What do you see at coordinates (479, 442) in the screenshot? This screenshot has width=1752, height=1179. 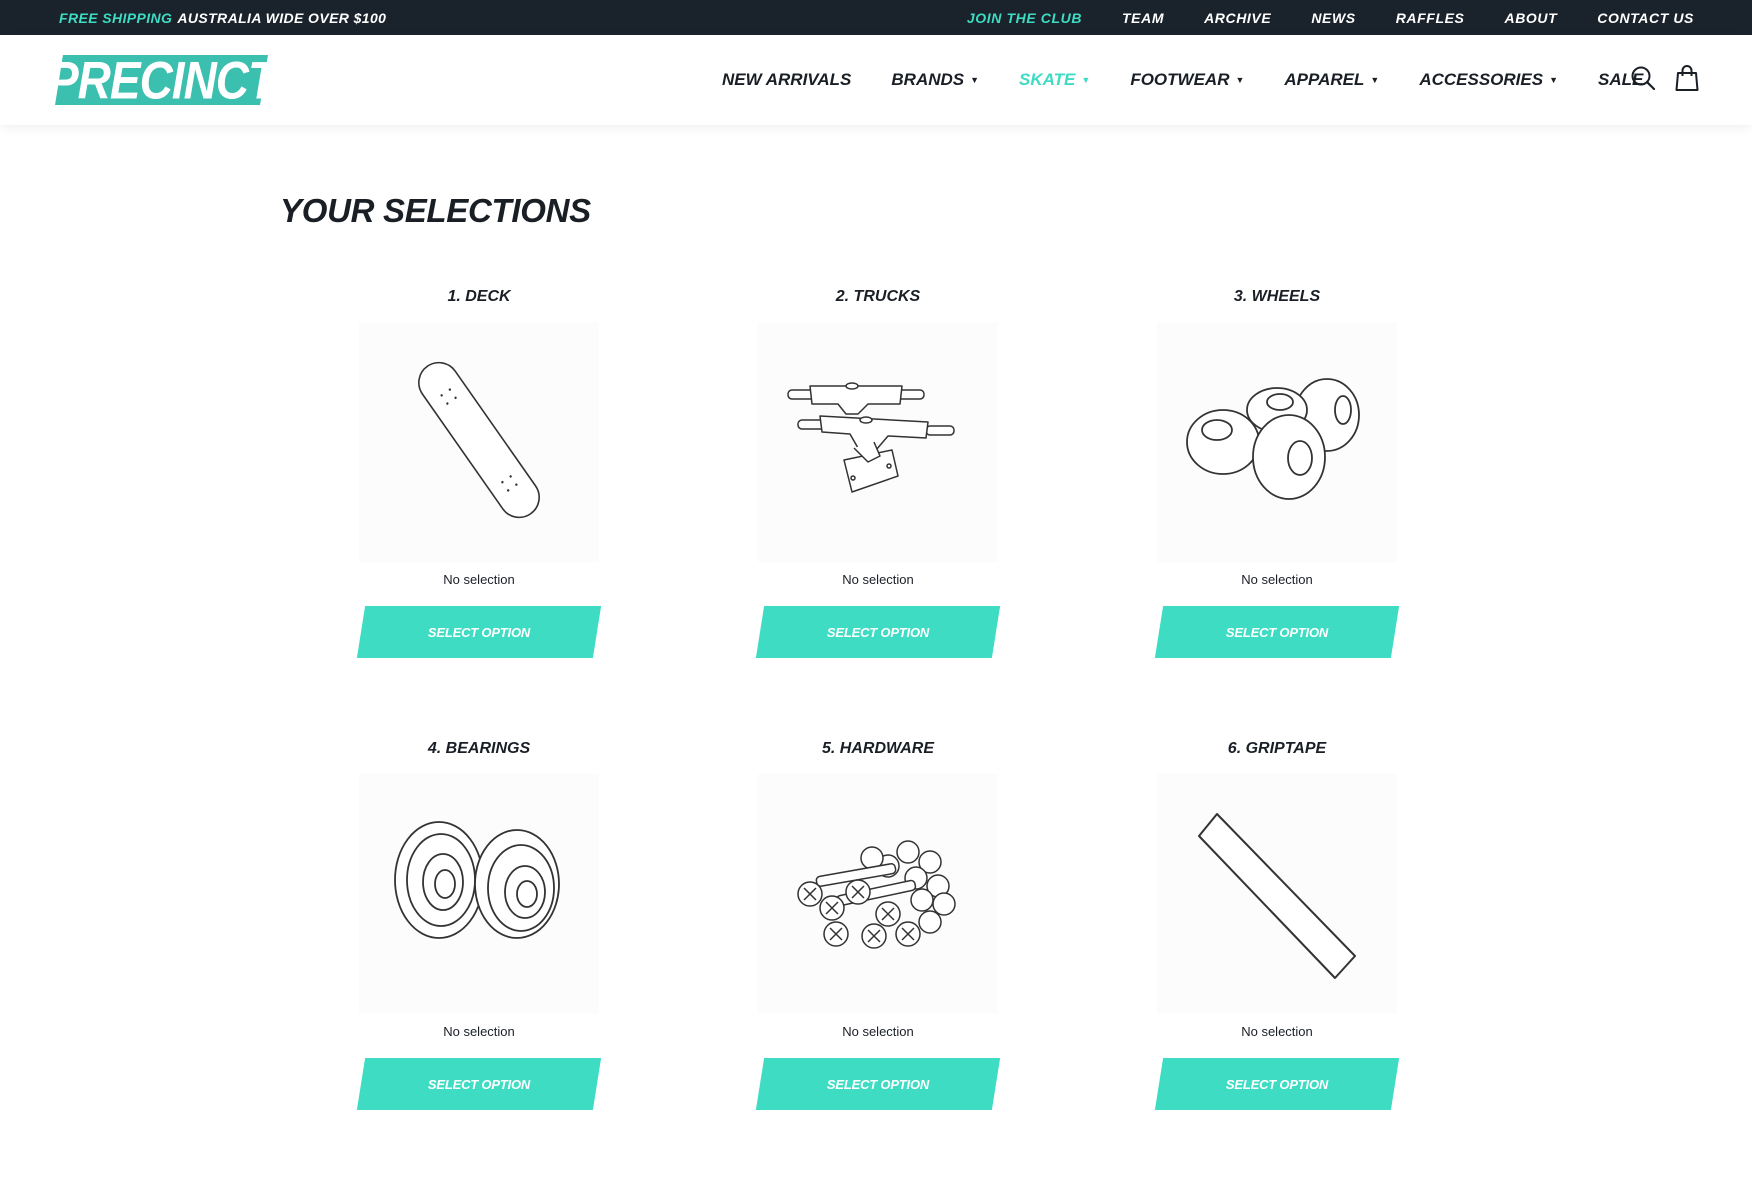 I see `deck-icon` at bounding box center [479, 442].